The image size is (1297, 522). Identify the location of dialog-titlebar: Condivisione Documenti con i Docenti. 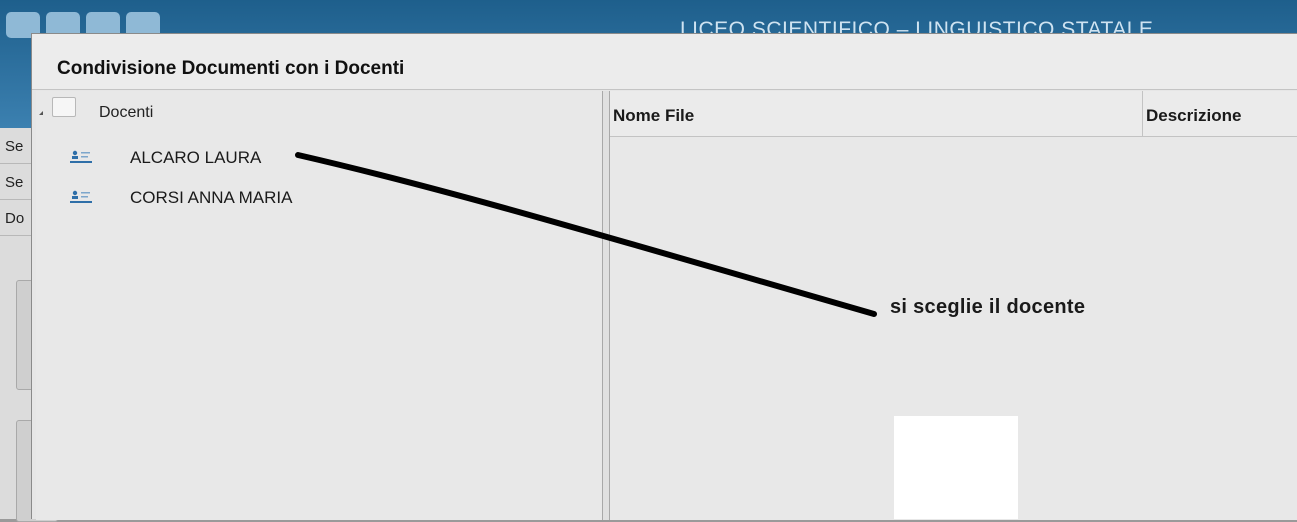
(664, 62).